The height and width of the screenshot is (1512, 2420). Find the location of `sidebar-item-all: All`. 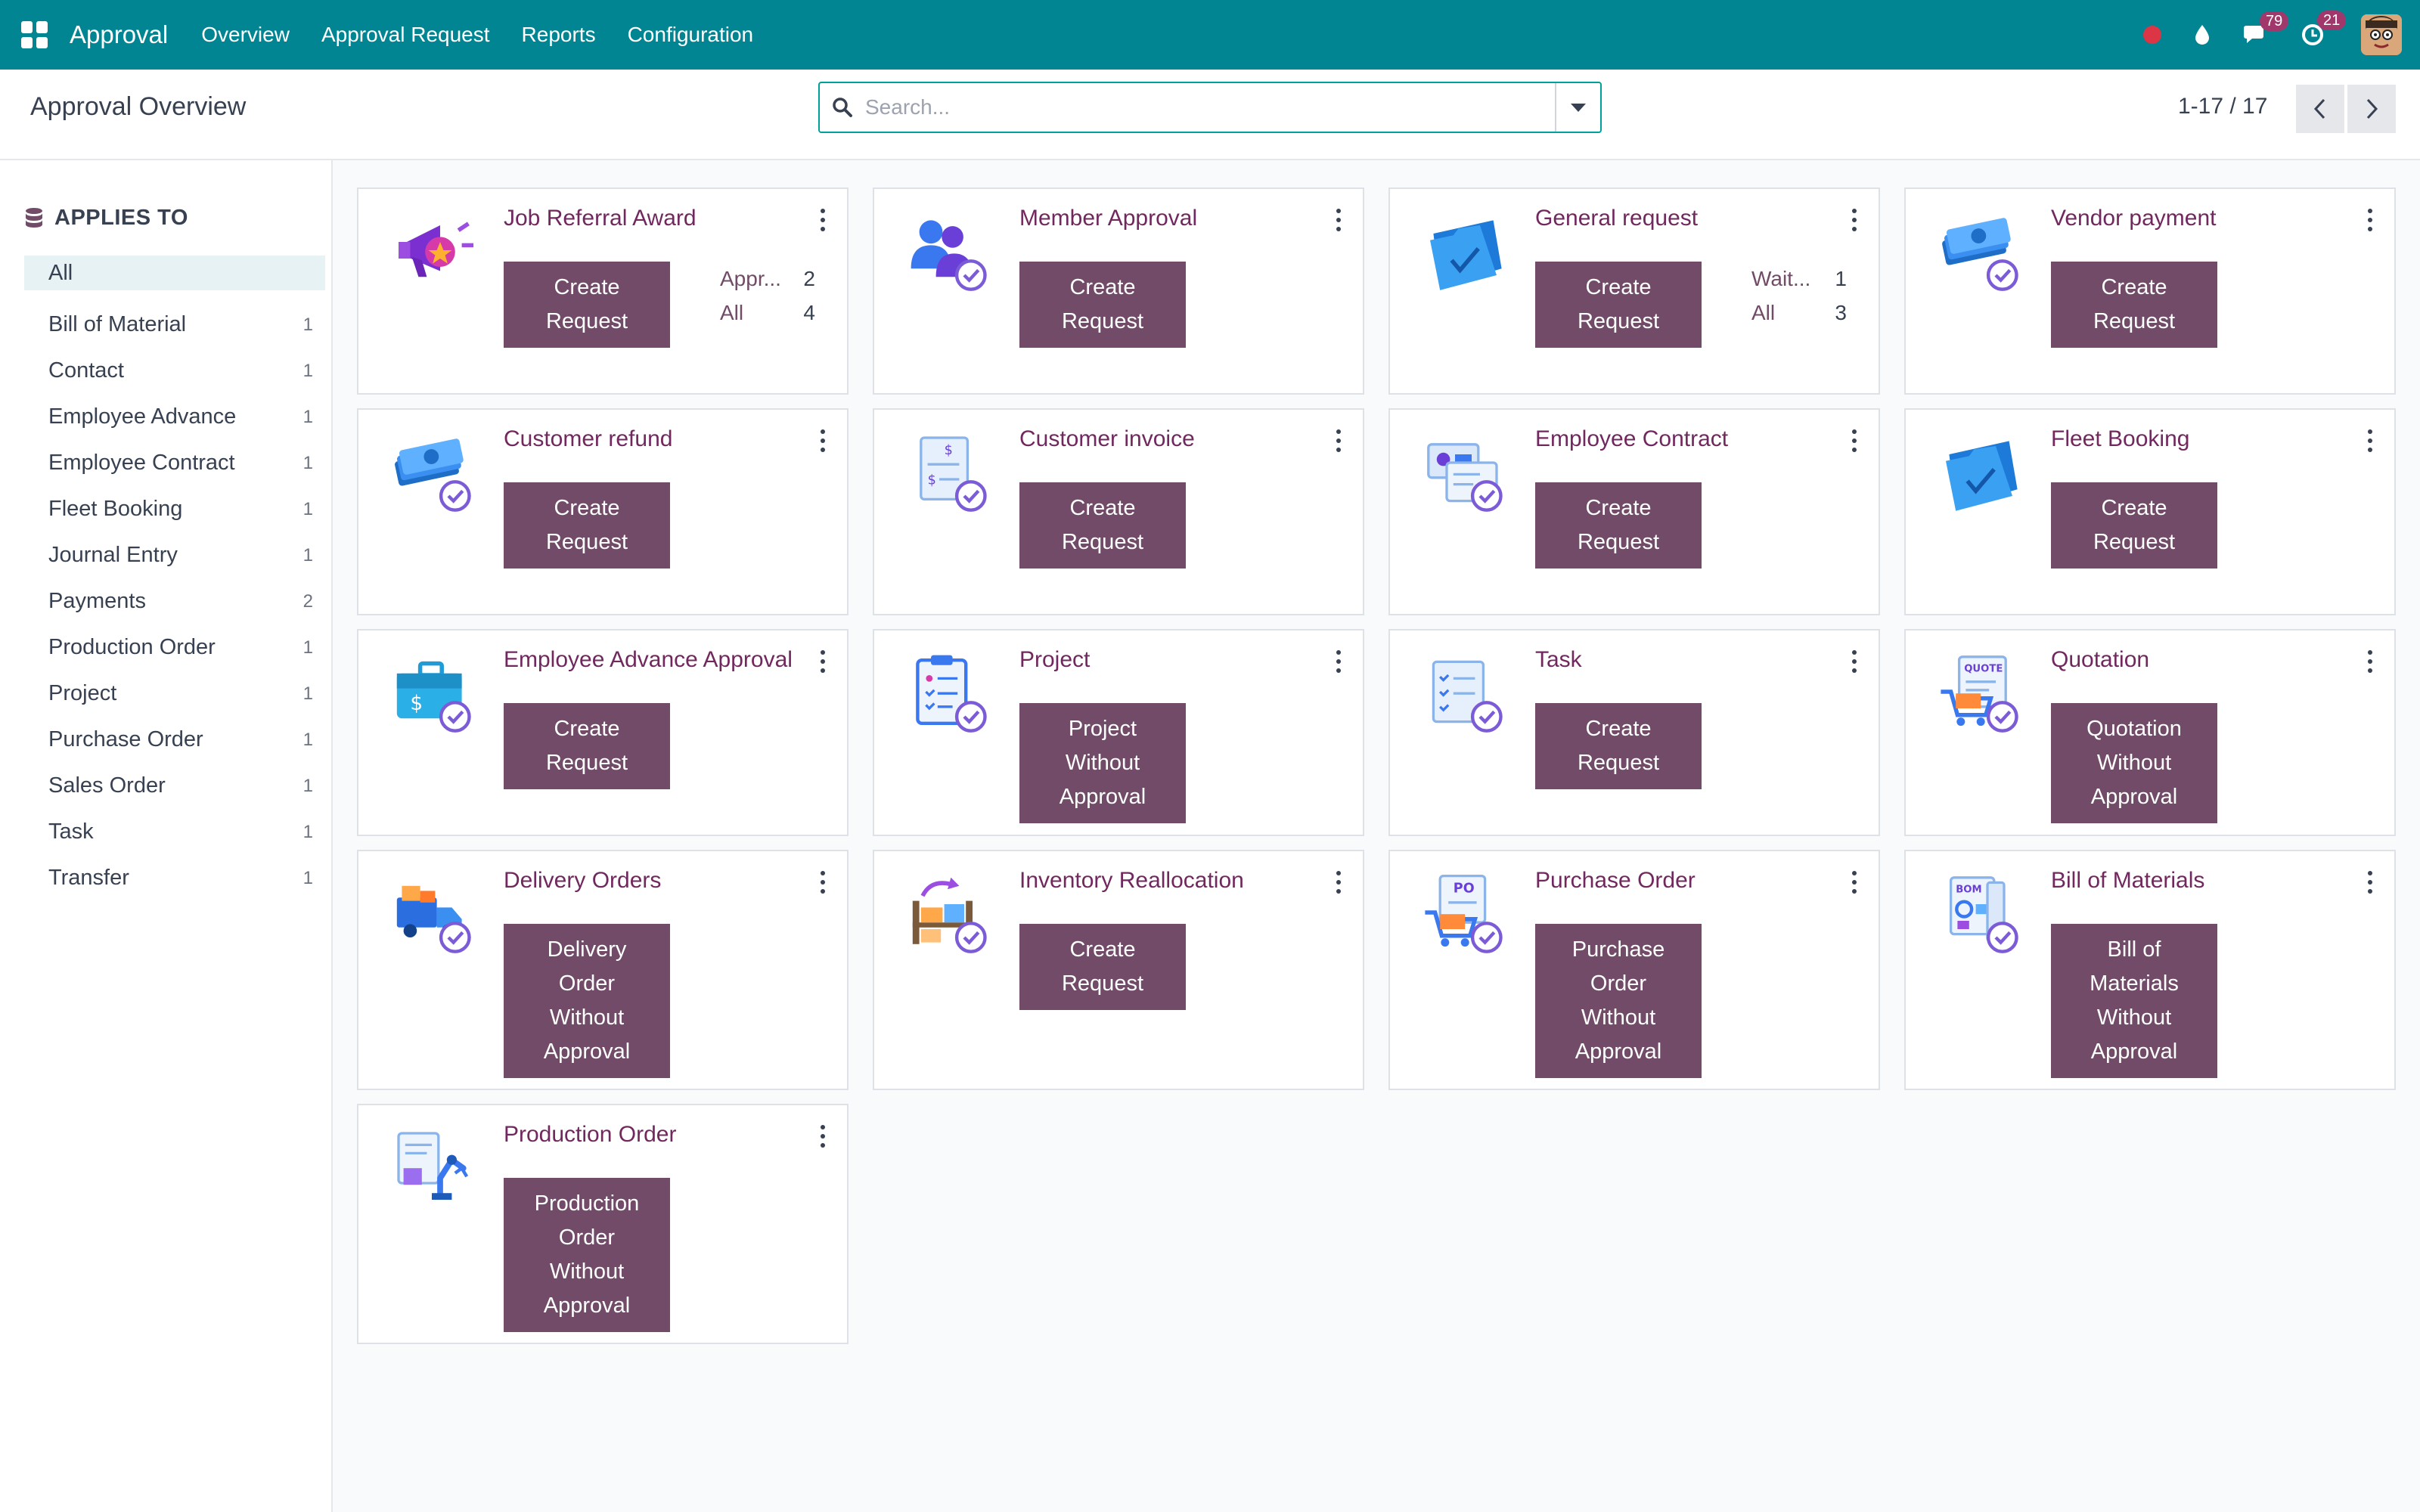

sidebar-item-all: All is located at coordinates (174, 273).